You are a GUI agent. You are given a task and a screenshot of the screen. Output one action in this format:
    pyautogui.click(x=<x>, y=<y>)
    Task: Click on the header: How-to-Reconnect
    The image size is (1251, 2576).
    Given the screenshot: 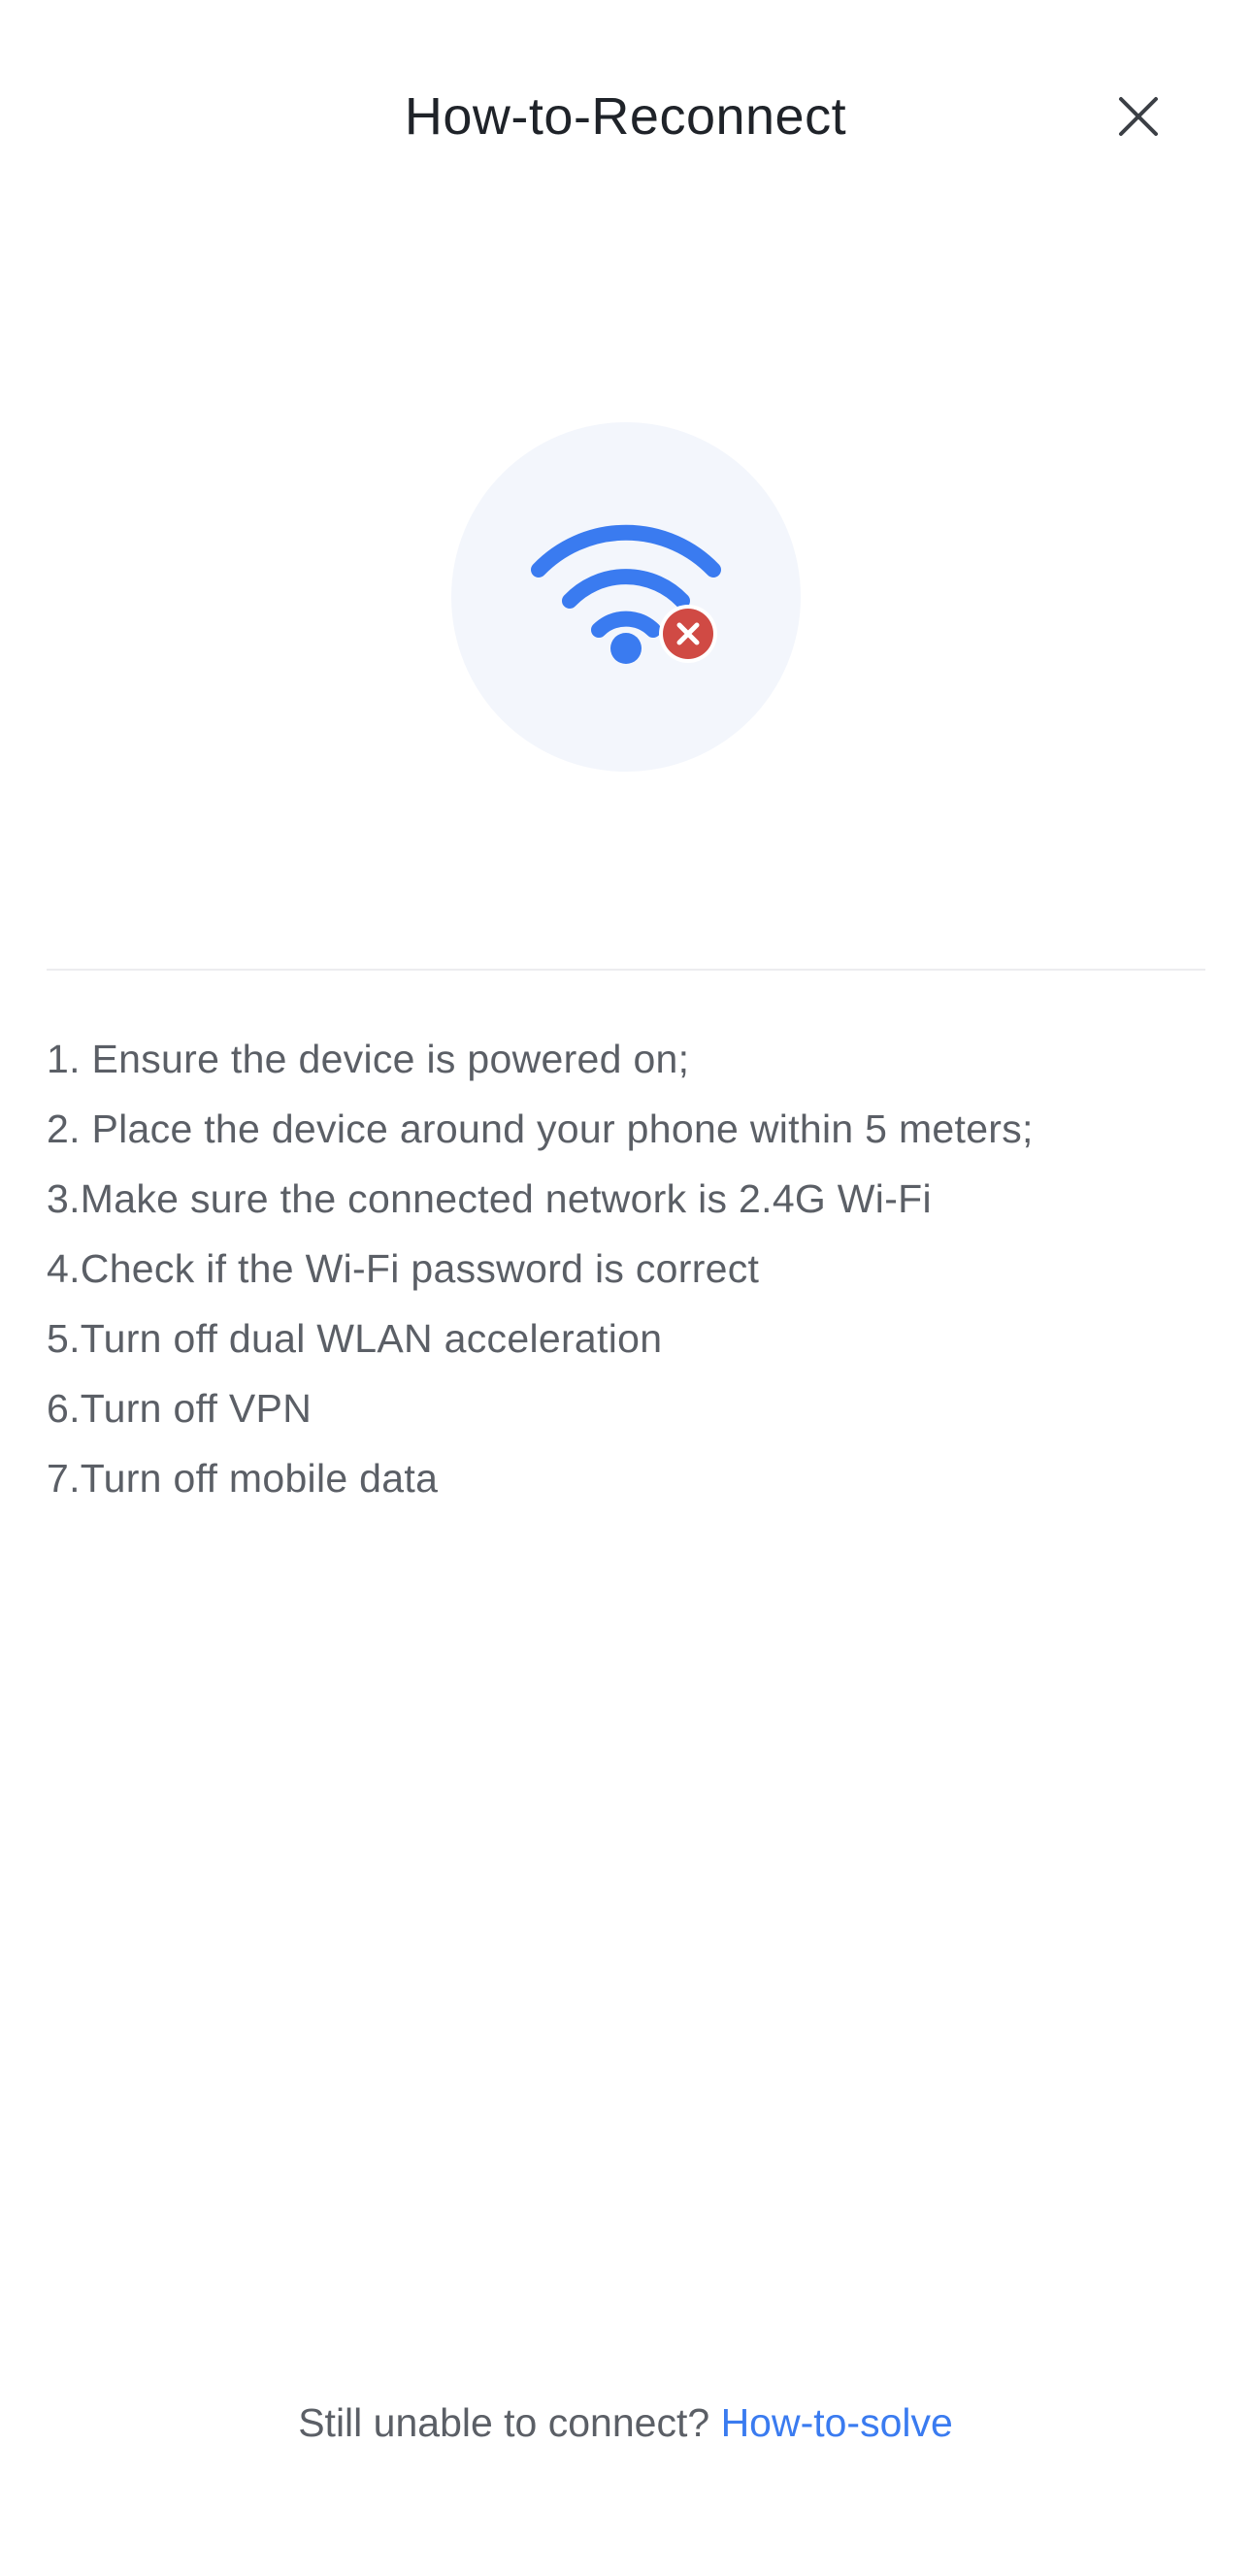 What is the action you would take?
    pyautogui.click(x=625, y=116)
    